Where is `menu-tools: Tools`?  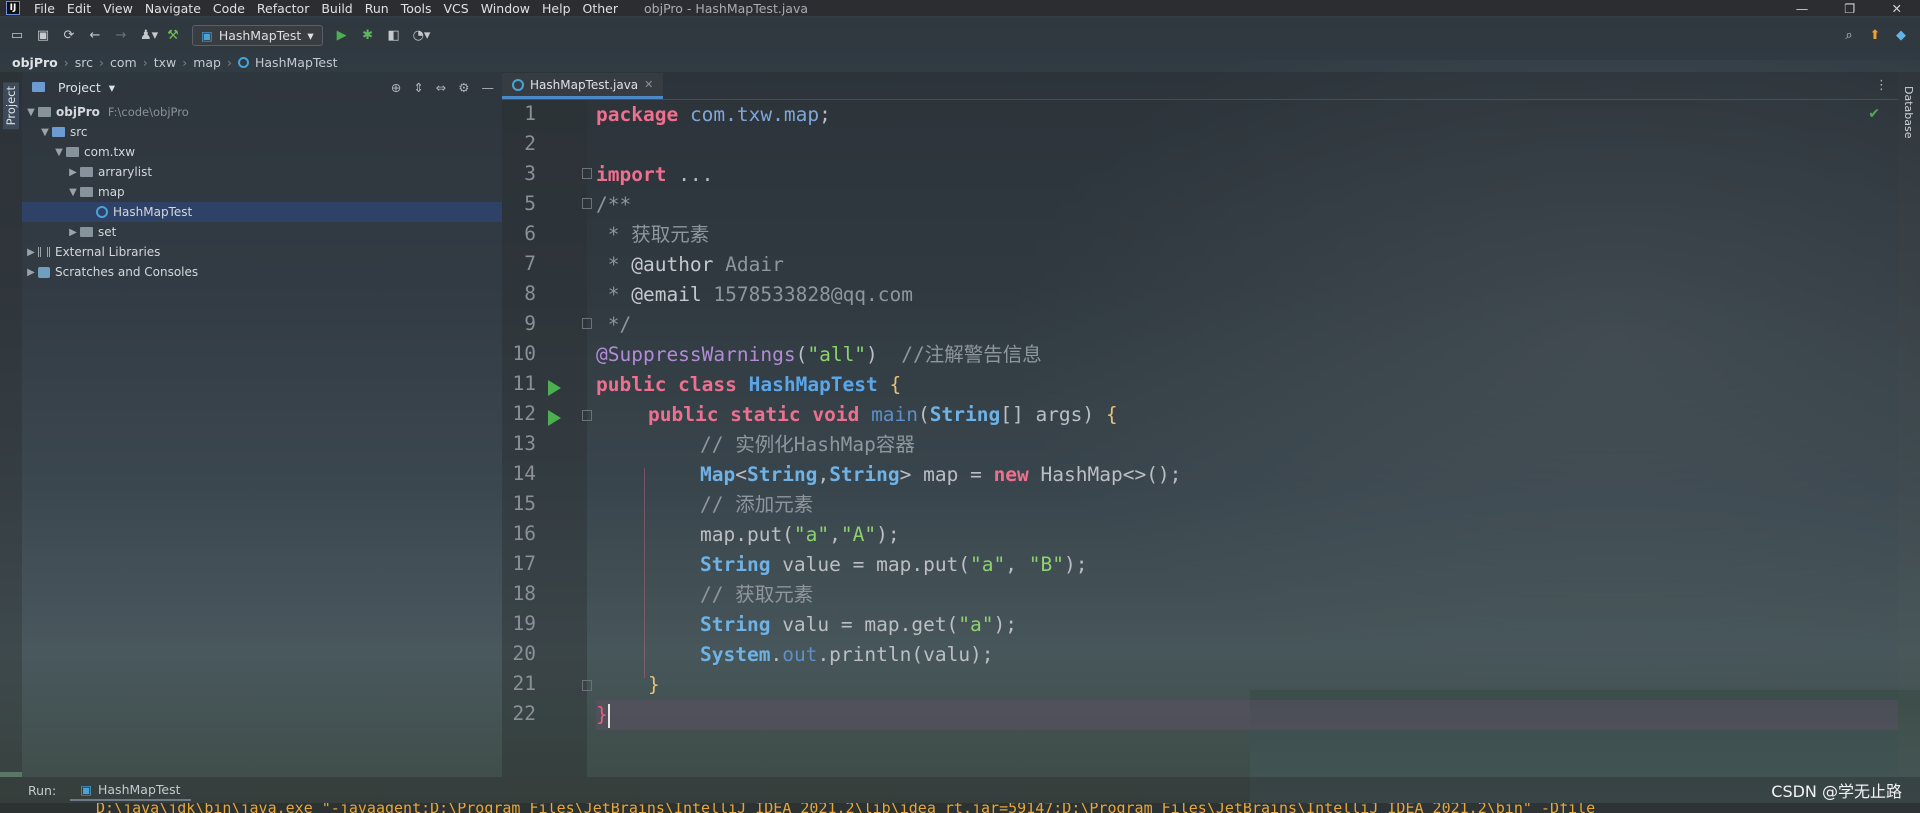
menu-tools: Tools is located at coordinates (416, 8).